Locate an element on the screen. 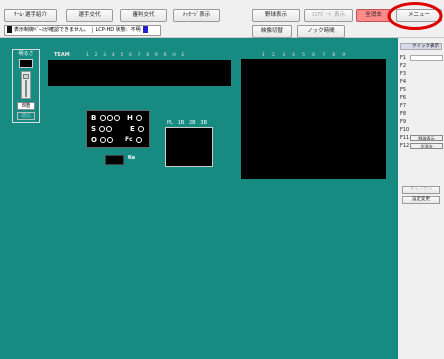 The image size is (444, 359). f12-label: F12 is located at coordinates (405, 146).